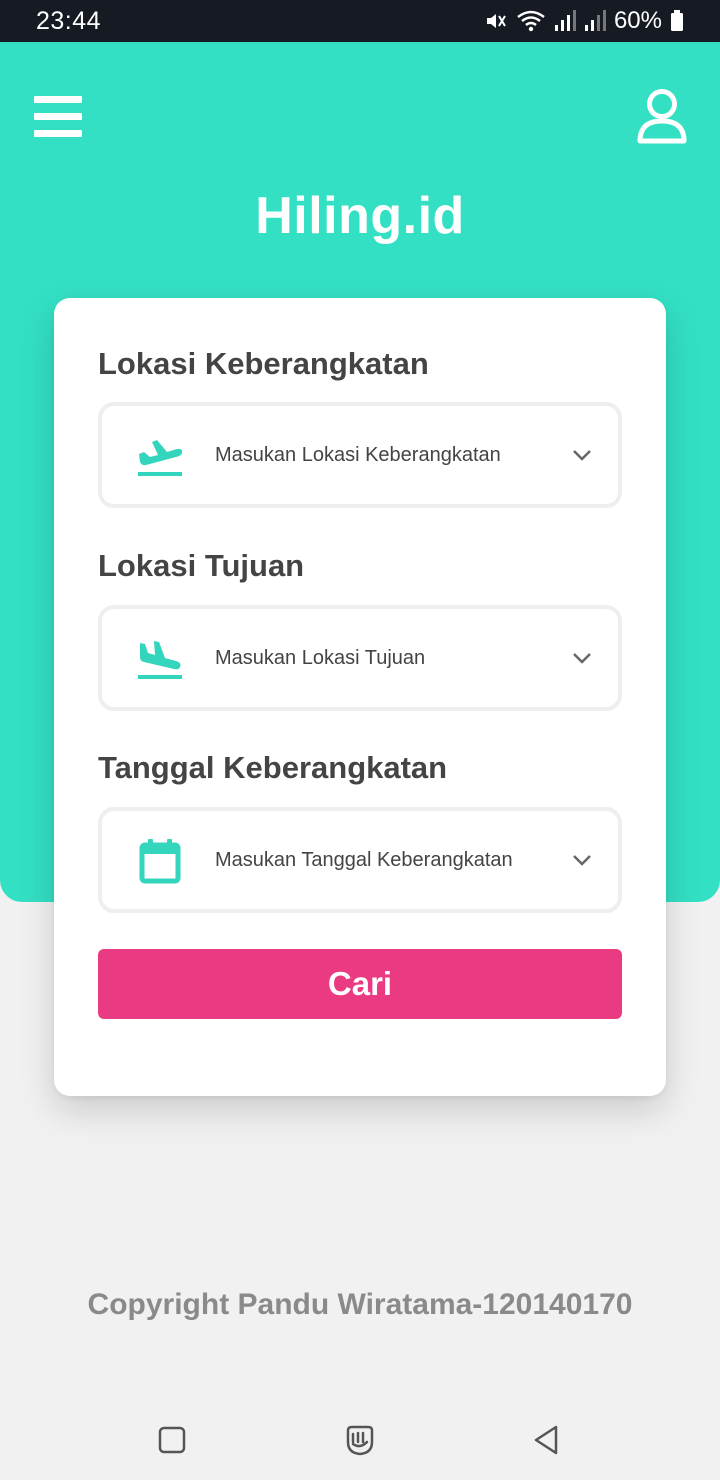 This screenshot has height=1480, width=720. I want to click on user-profile-icon, so click(662, 116).